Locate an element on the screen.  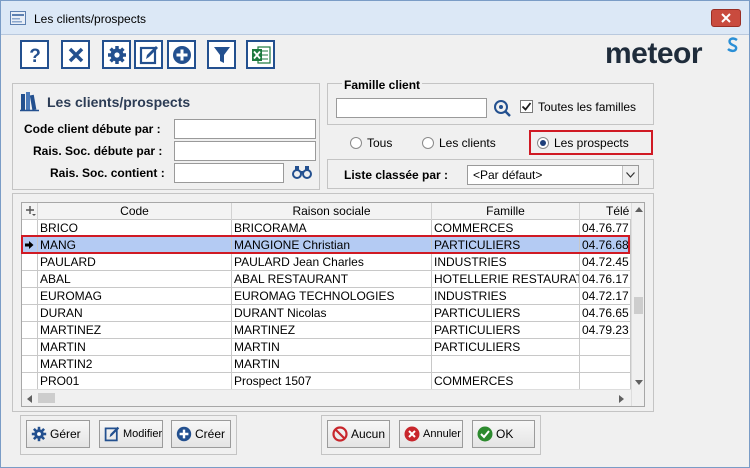
modifier-button: Modifier is located at coordinates (131, 434).